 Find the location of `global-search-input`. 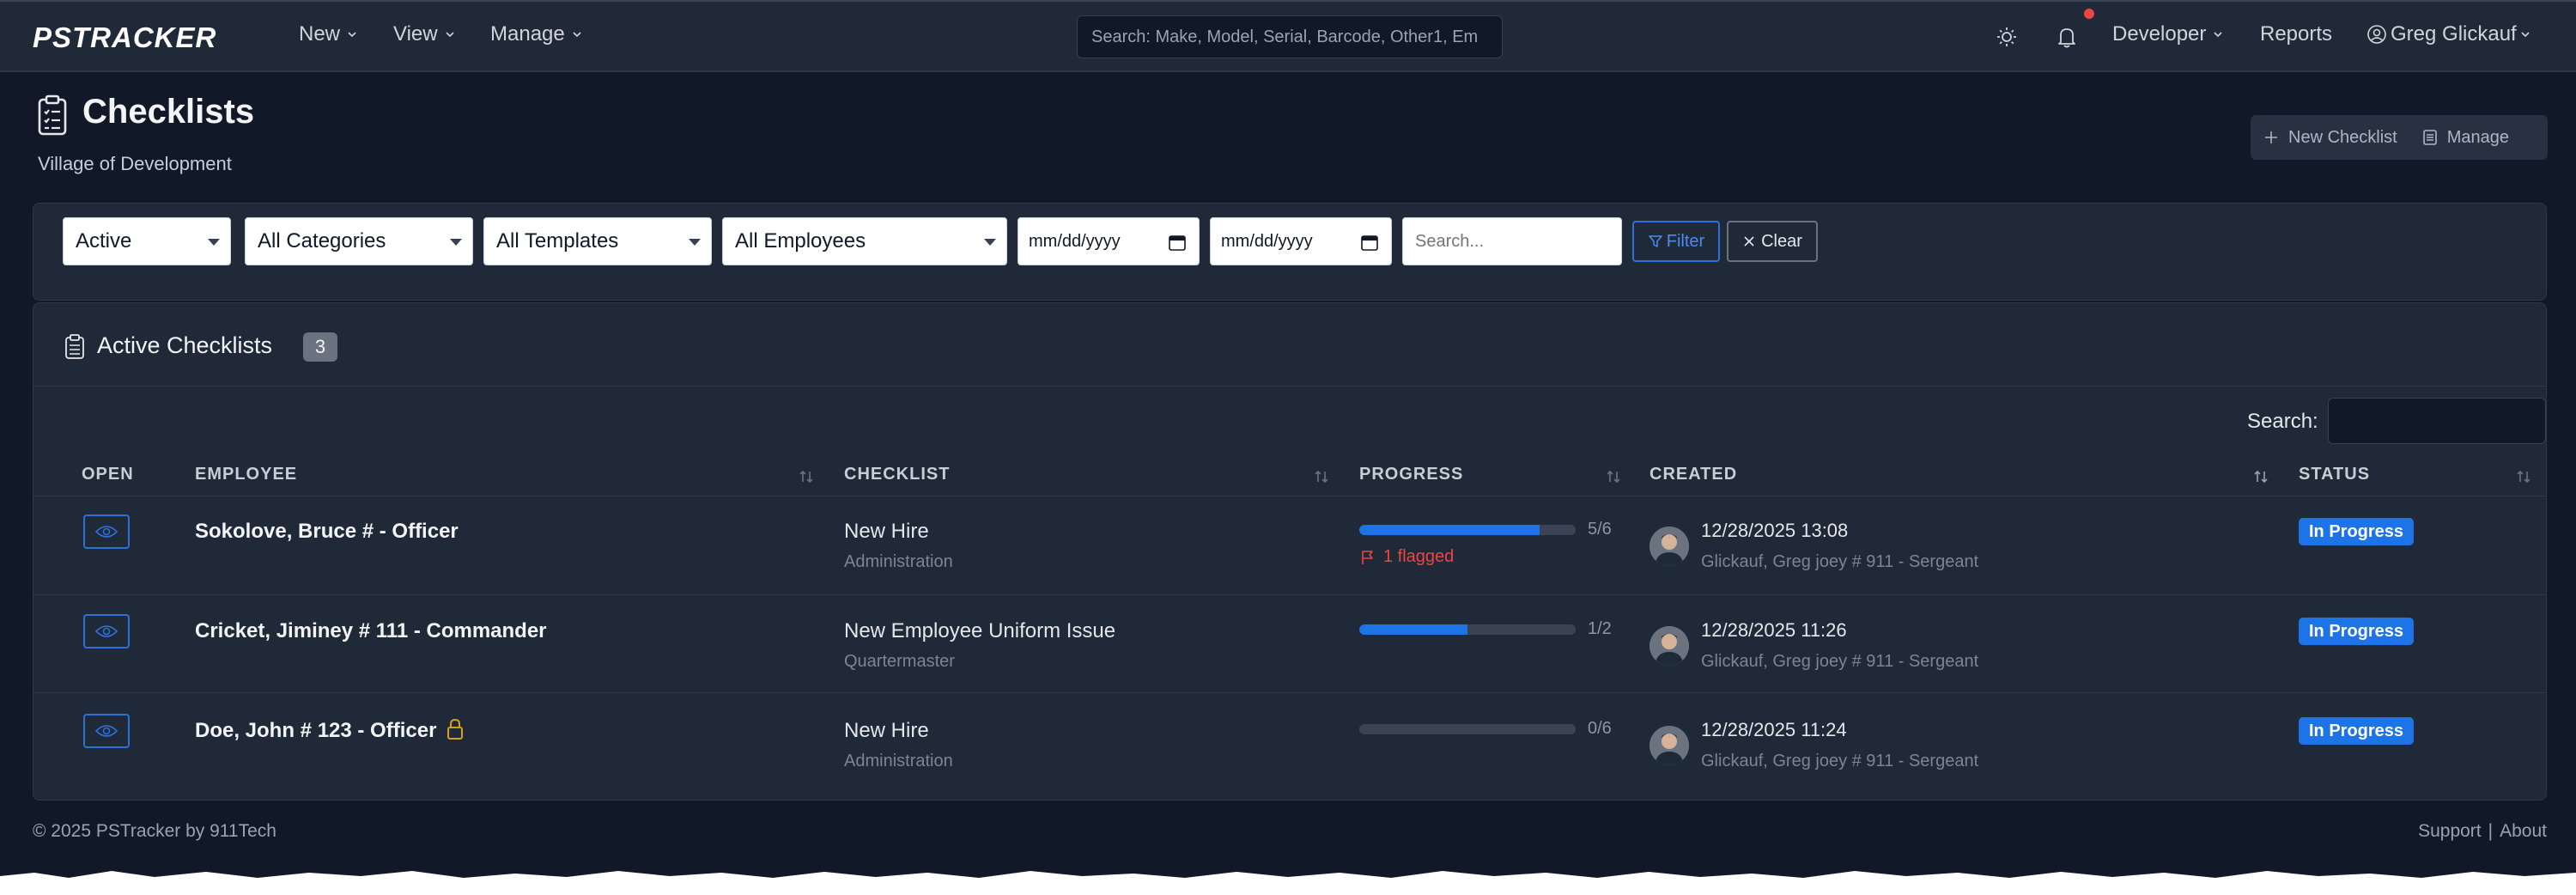

global-search-input is located at coordinates (1290, 36).